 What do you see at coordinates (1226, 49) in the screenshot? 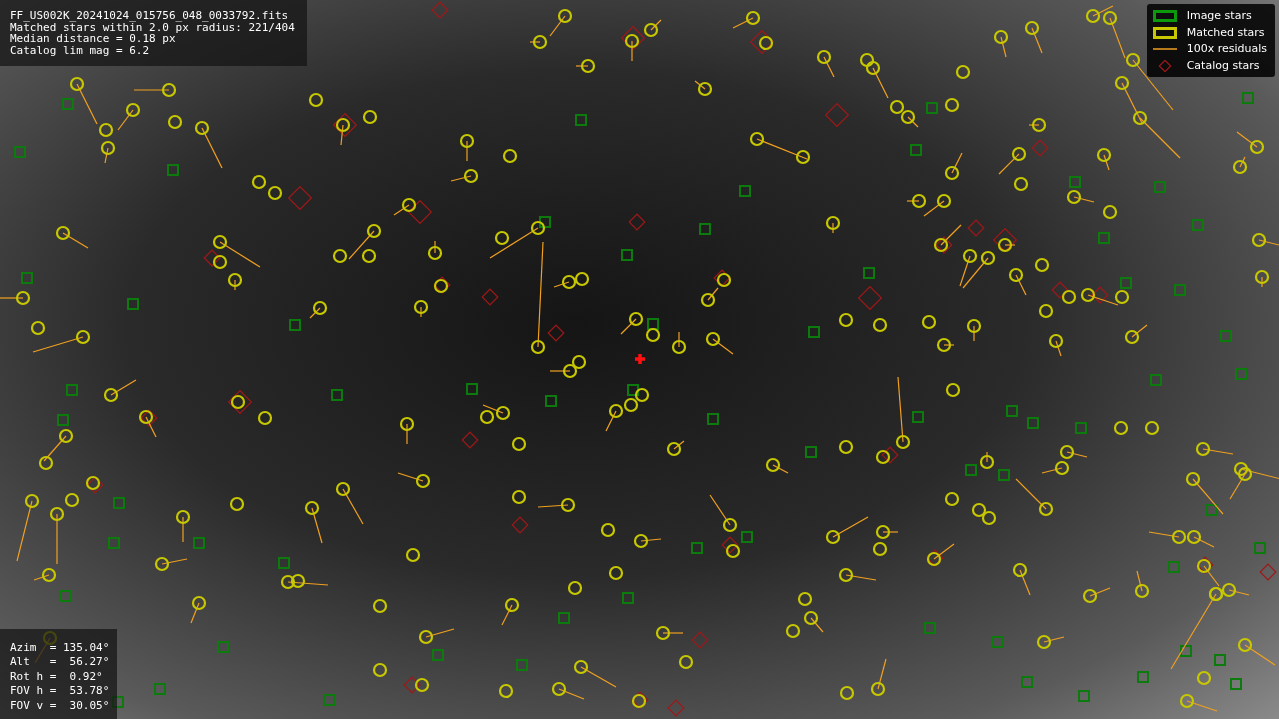
I see `legend-label: 100x residuals` at bounding box center [1226, 49].